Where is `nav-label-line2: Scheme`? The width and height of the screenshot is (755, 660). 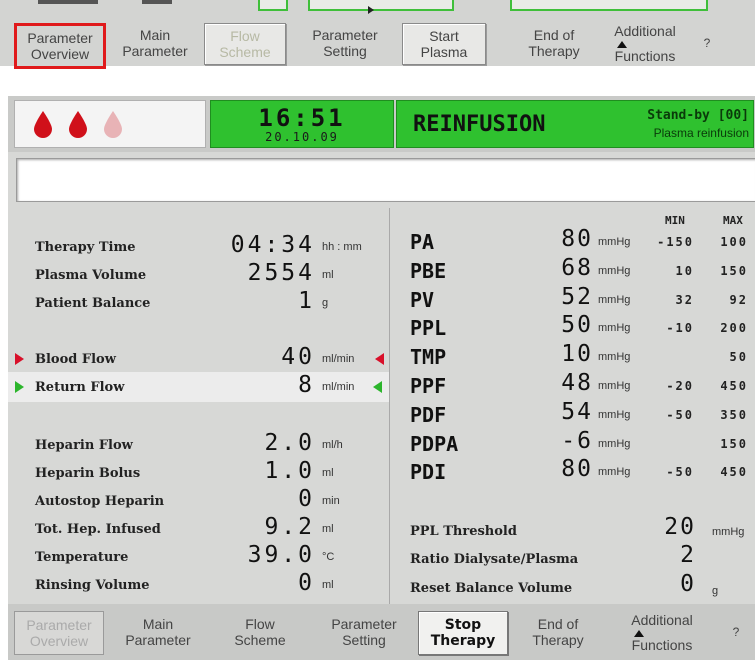
nav-label-line2: Scheme is located at coordinates (245, 52).